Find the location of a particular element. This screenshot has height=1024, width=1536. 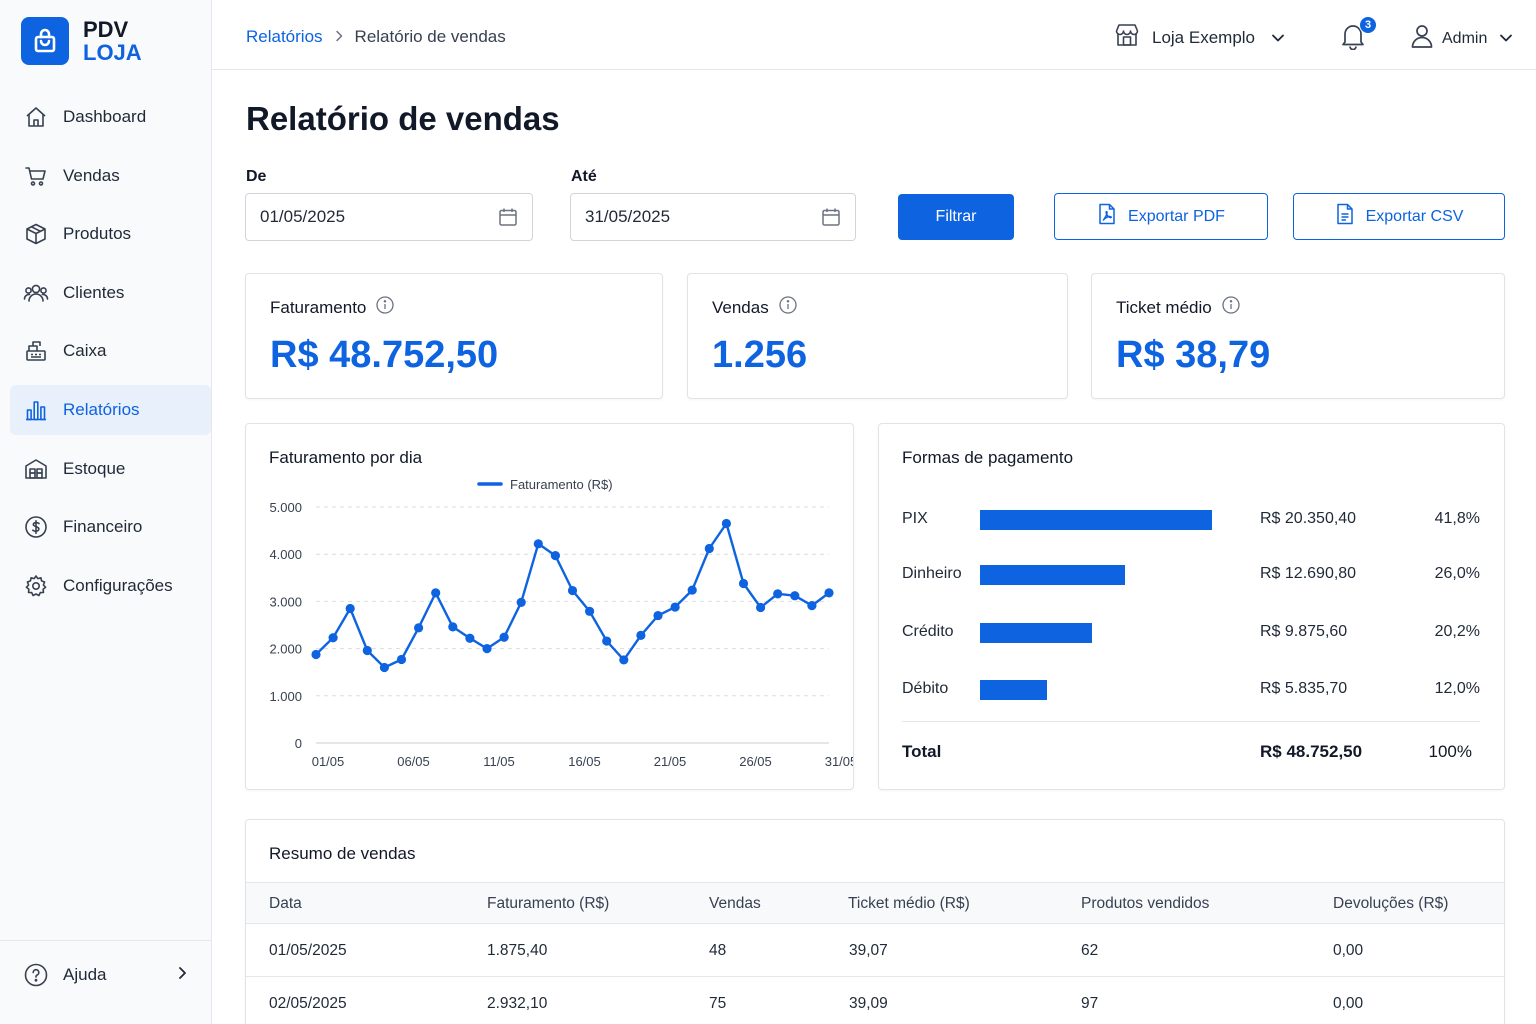

sidebar-item-label: Clientes is located at coordinates (94, 292).